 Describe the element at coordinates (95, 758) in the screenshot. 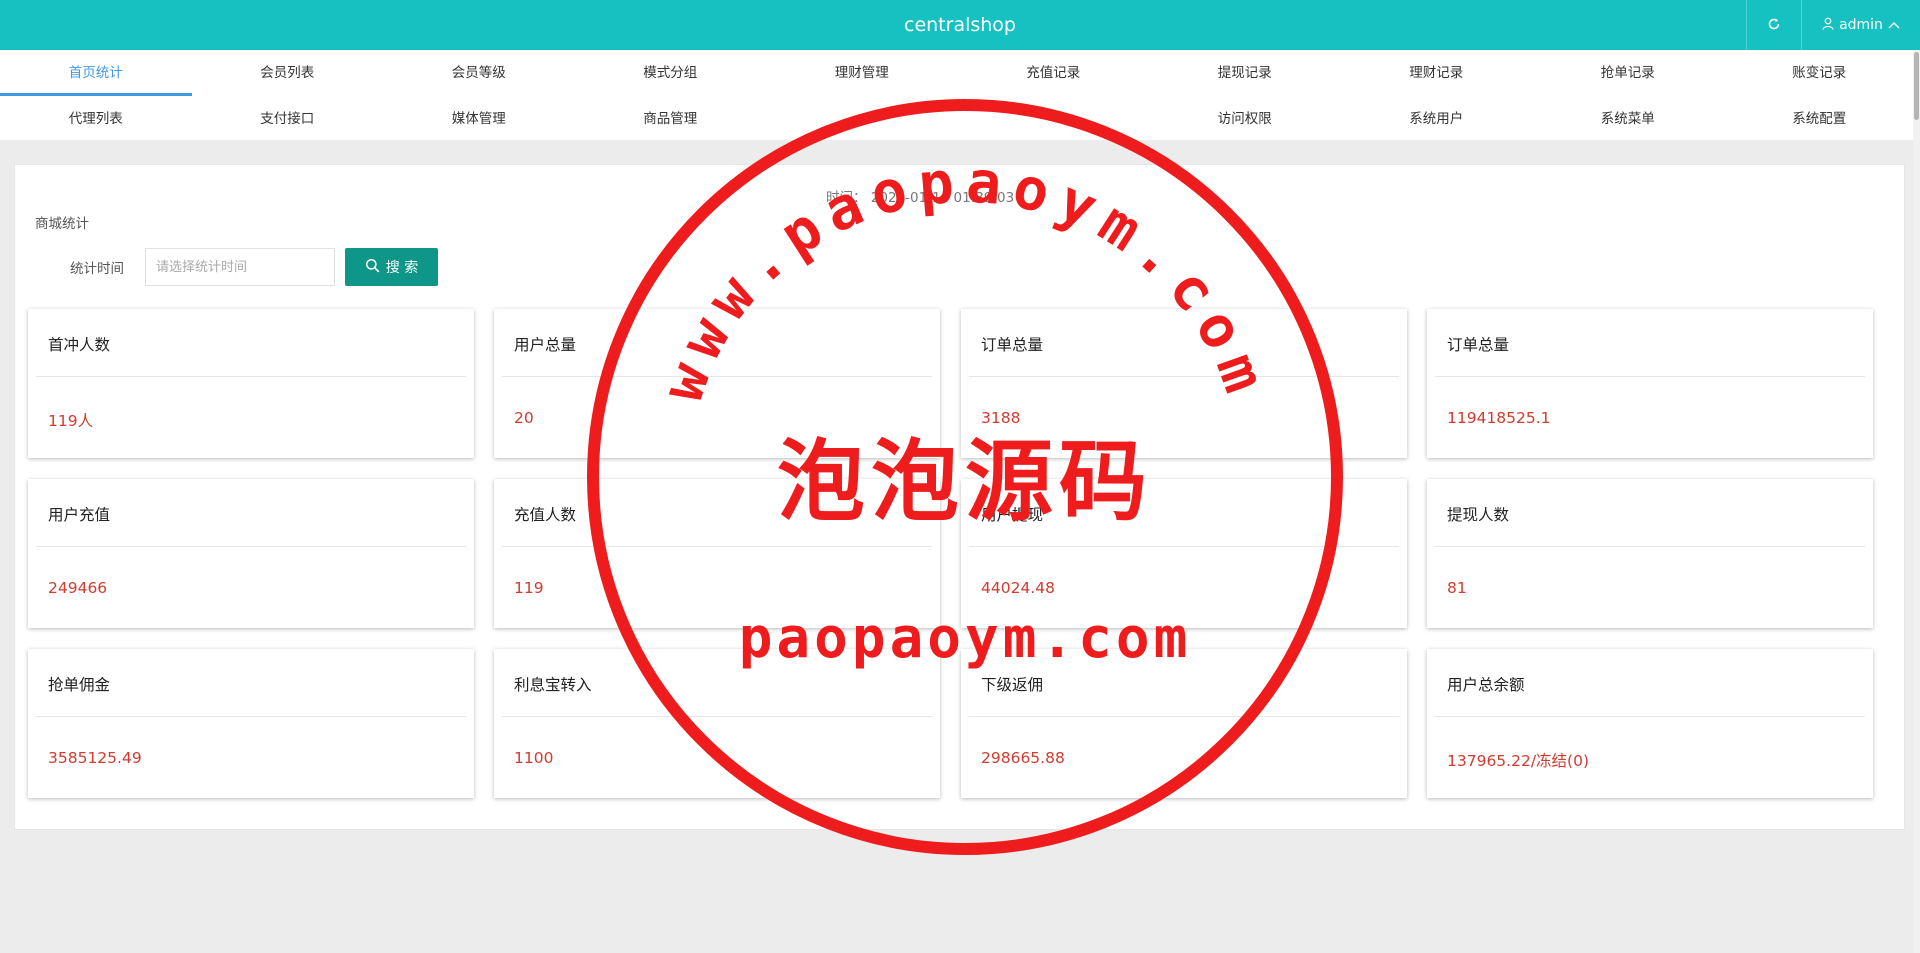

I see `stat-card-value: 3585125.49` at that location.